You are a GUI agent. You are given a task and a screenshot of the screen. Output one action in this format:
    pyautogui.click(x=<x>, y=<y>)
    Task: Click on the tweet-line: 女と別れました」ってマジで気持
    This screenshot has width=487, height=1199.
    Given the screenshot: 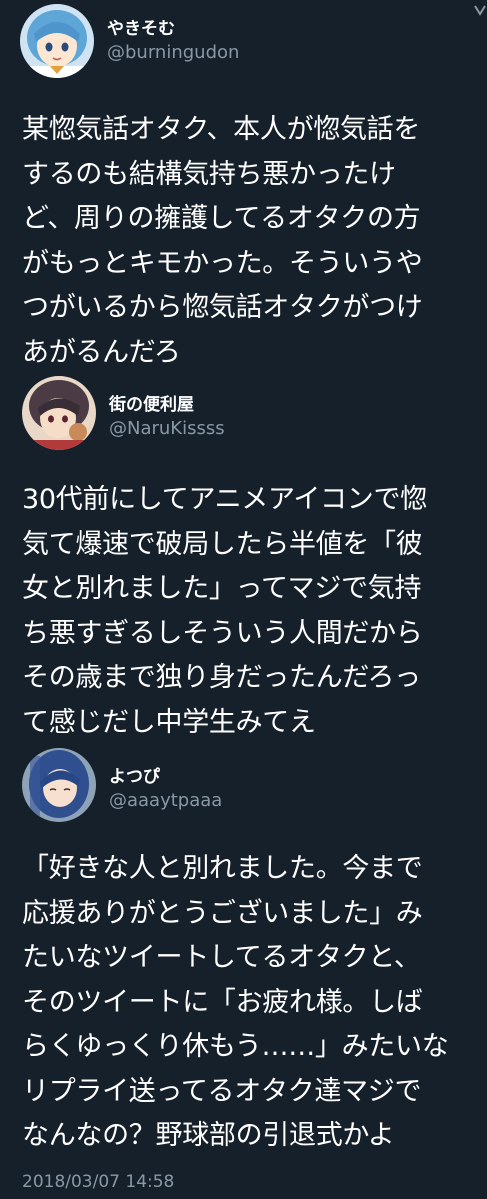 What is the action you would take?
    pyautogui.click(x=222, y=588)
    